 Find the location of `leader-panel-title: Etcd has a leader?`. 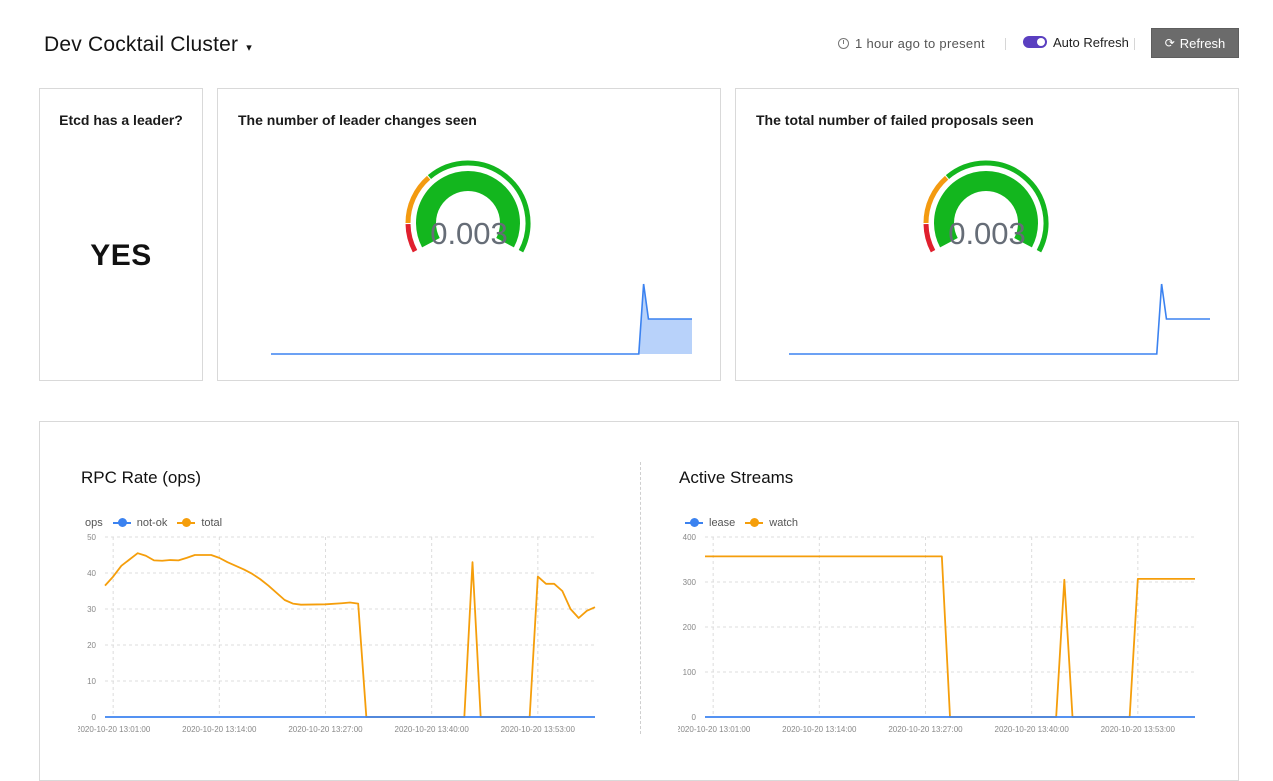

leader-panel-title: Etcd has a leader? is located at coordinates (121, 120).